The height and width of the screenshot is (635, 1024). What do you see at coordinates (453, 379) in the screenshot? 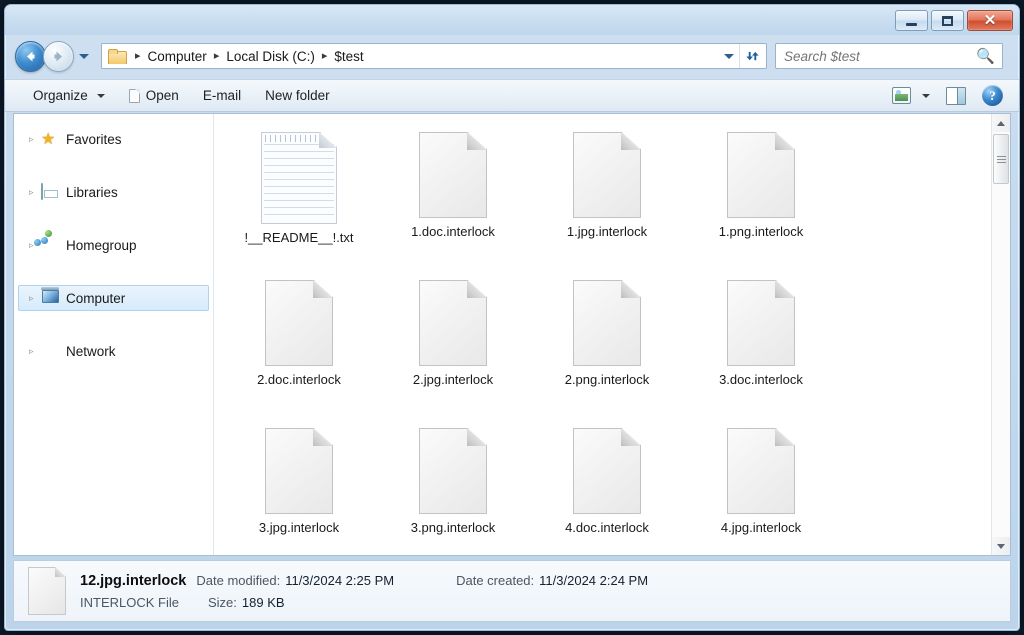
I see `file-name: 2.jpg.interlock` at bounding box center [453, 379].